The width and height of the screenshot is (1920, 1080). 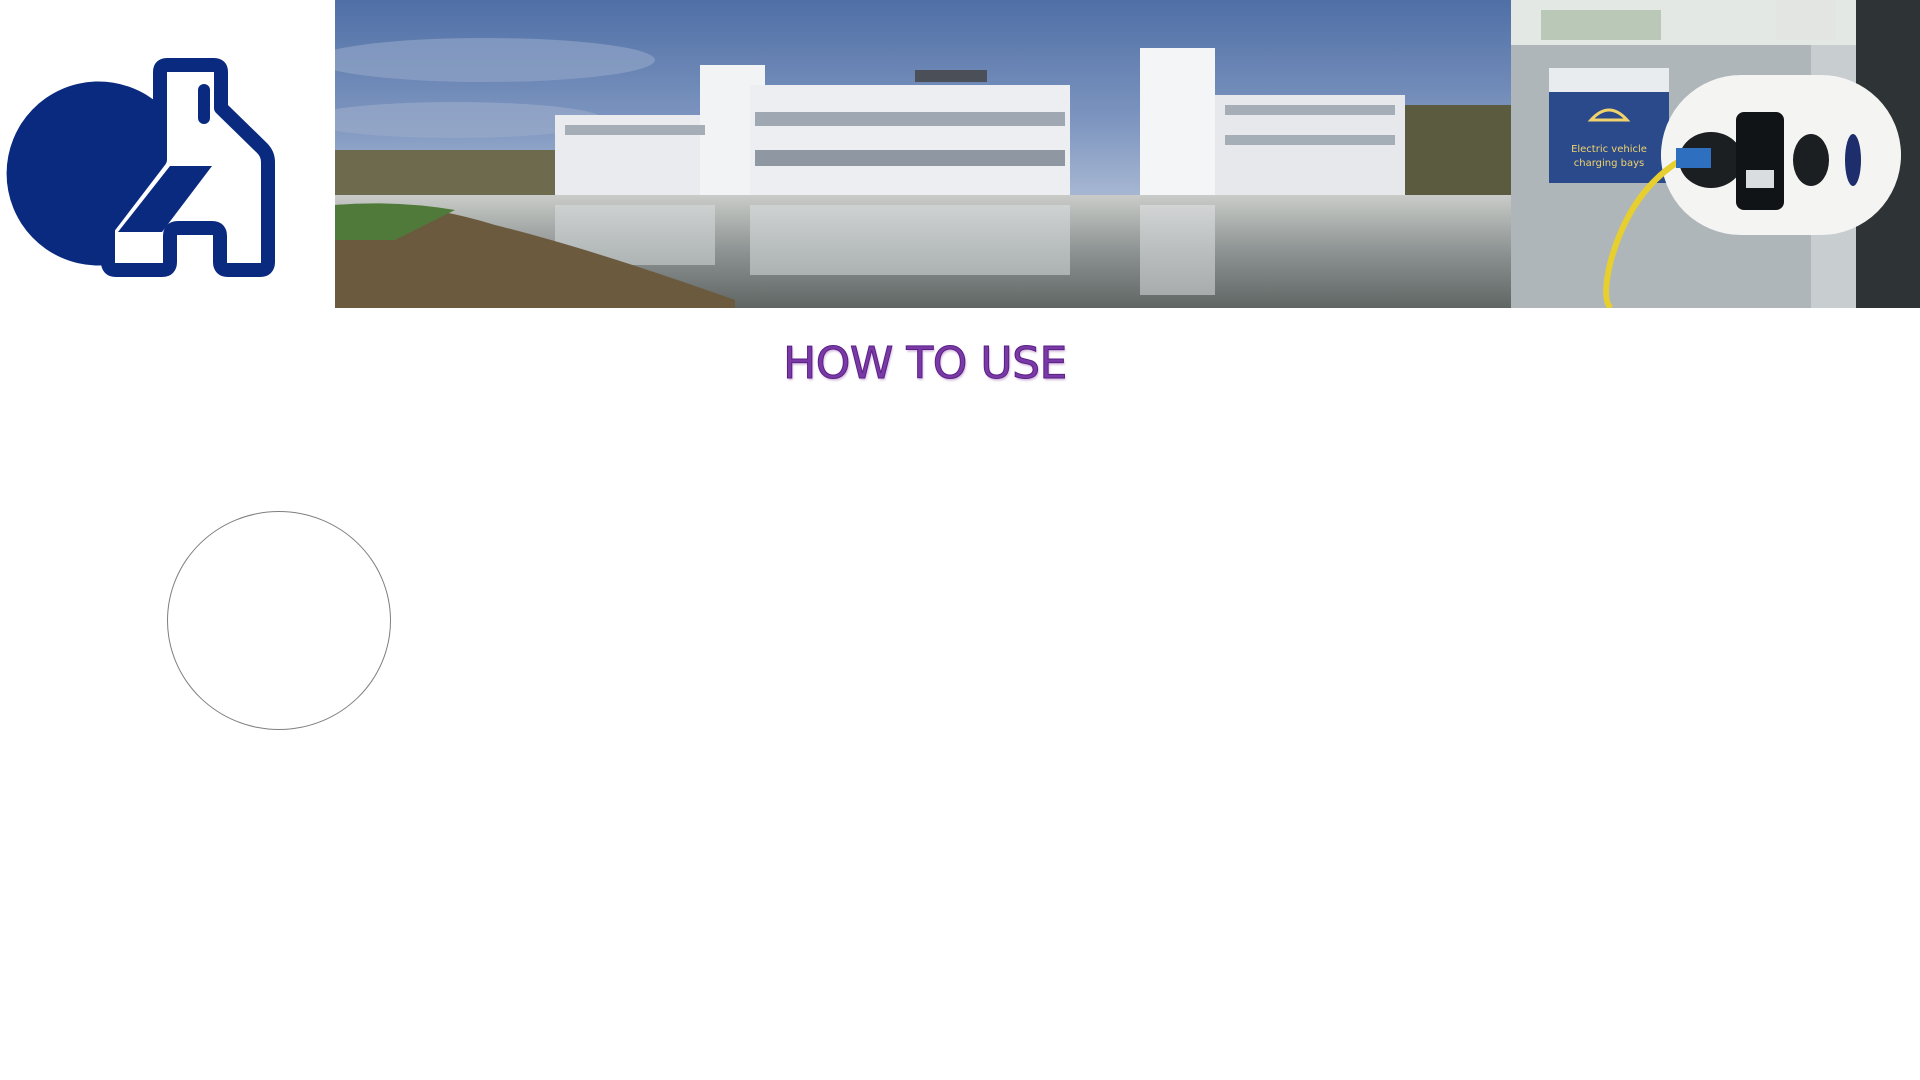 I want to click on step-circle, so click(x=279, y=620).